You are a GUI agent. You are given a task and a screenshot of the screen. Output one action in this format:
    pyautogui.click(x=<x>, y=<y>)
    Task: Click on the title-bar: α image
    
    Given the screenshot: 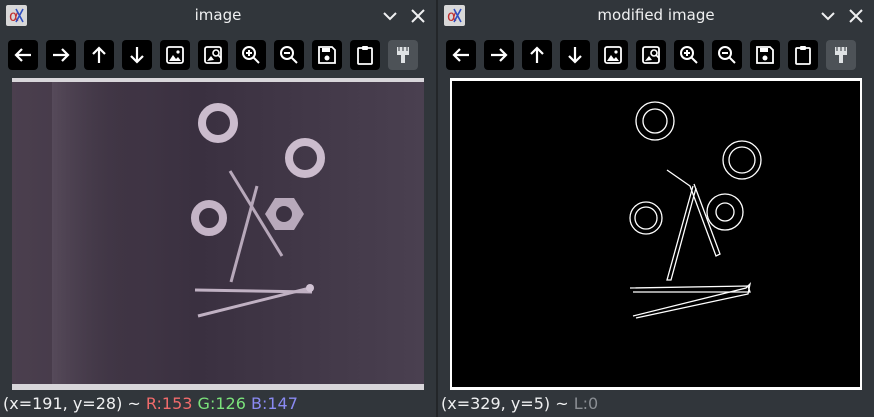 What is the action you would take?
    pyautogui.click(x=218, y=16)
    